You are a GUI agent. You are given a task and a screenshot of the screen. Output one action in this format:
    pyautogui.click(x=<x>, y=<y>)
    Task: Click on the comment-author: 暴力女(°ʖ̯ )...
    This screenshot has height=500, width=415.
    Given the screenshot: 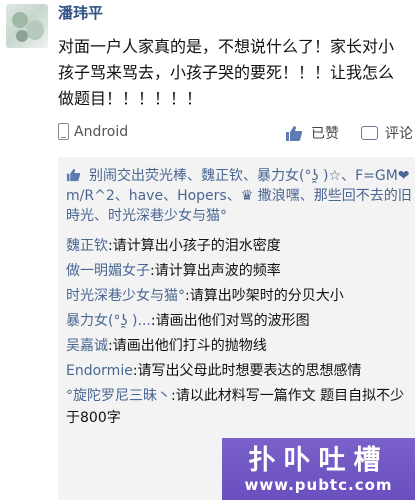 What is the action you would take?
    pyautogui.click(x=108, y=321)
    